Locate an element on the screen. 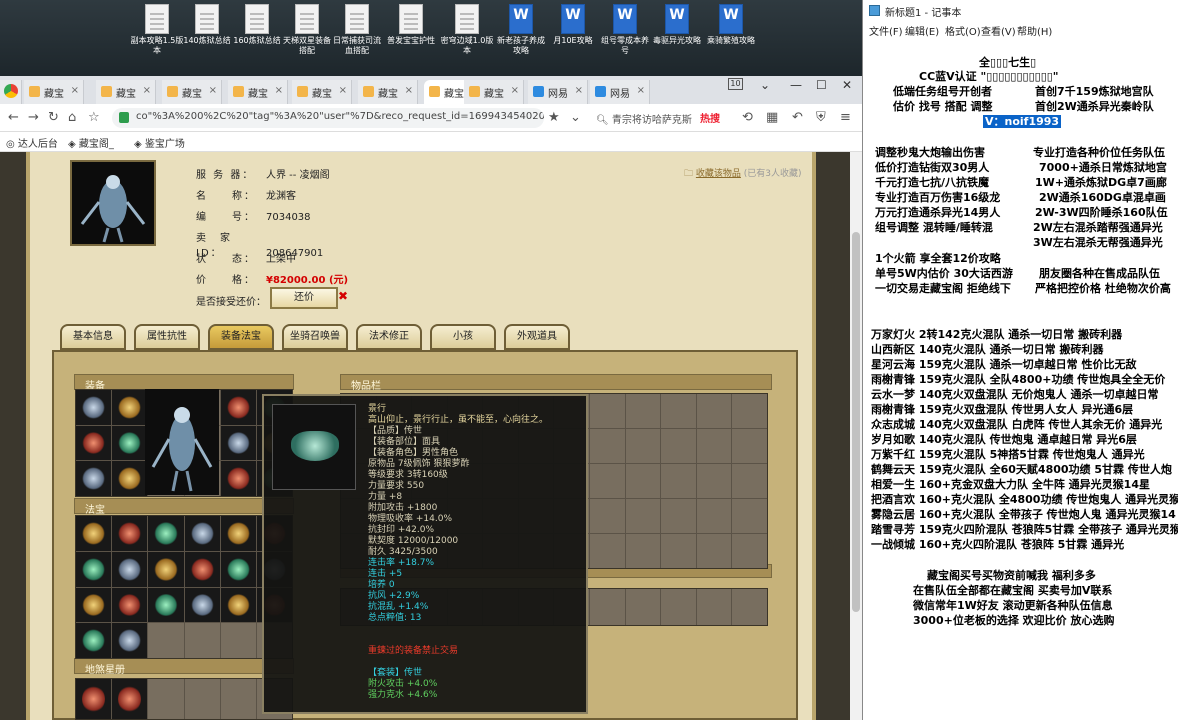  bookmark-item: ◎ 达人后台 is located at coordinates (32, 142).